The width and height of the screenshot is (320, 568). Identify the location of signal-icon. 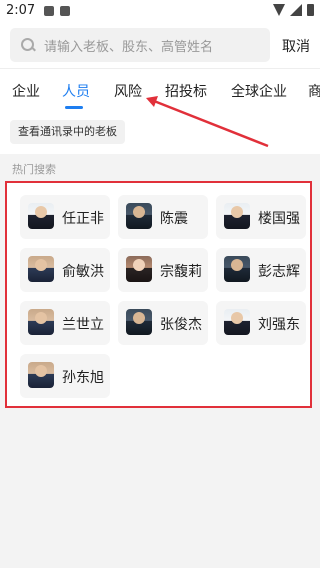
(296, 10).